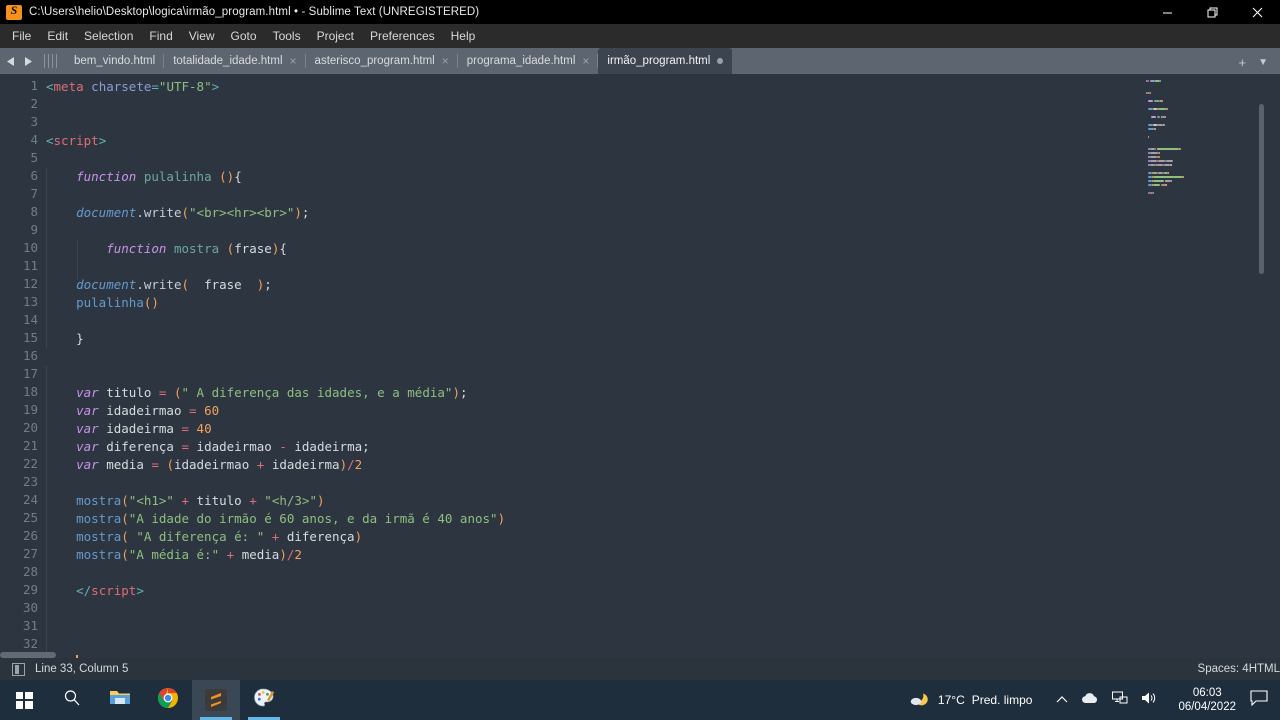 This screenshot has height=720, width=1280. I want to click on syntax-setting: HTML, so click(1264, 669).